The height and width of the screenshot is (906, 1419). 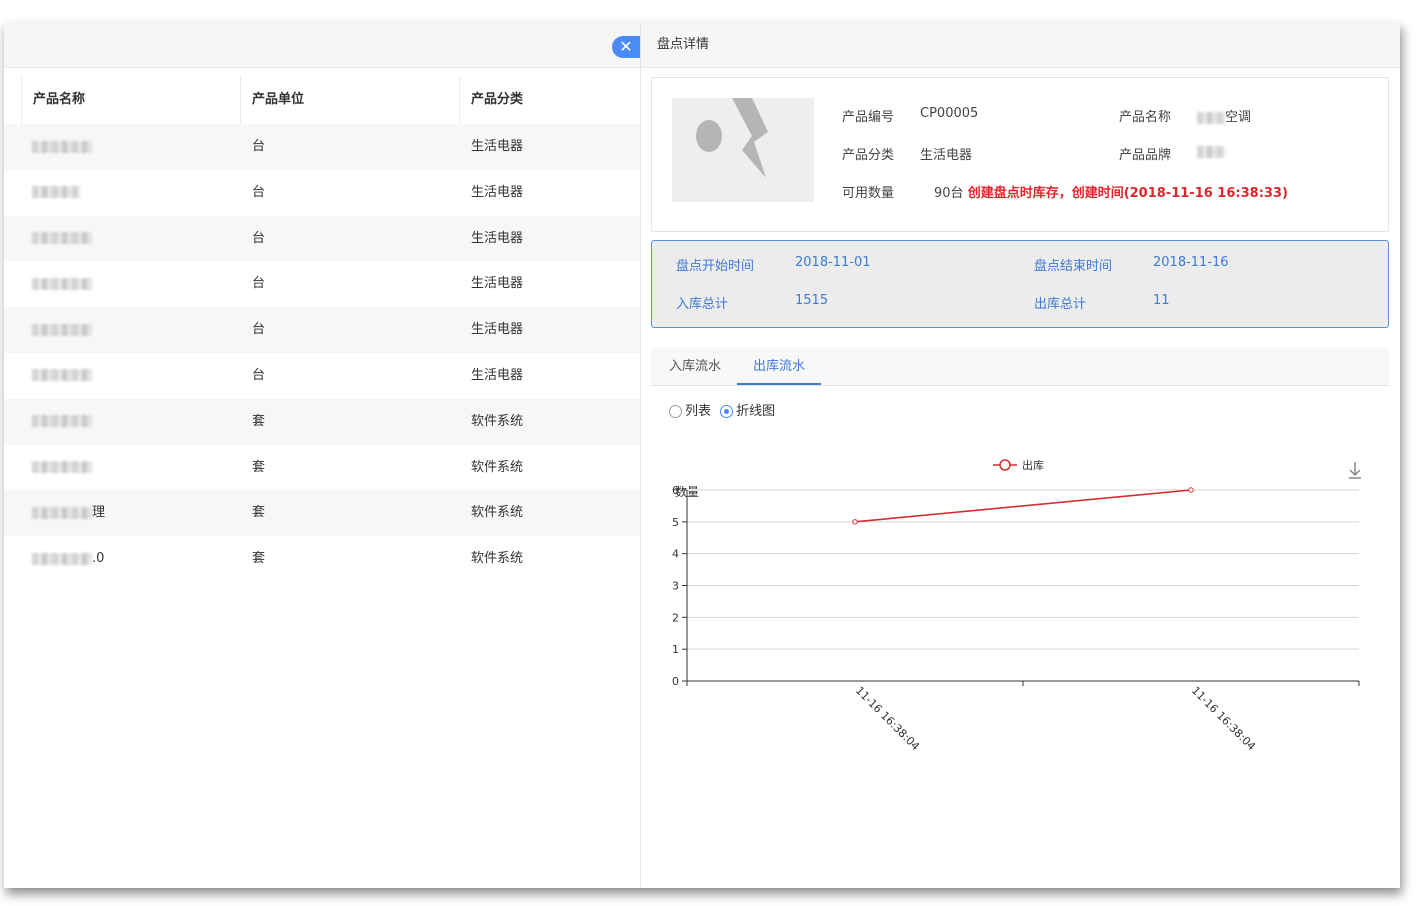 I want to click on tab-outbound-flow: 出库流水, so click(x=779, y=366).